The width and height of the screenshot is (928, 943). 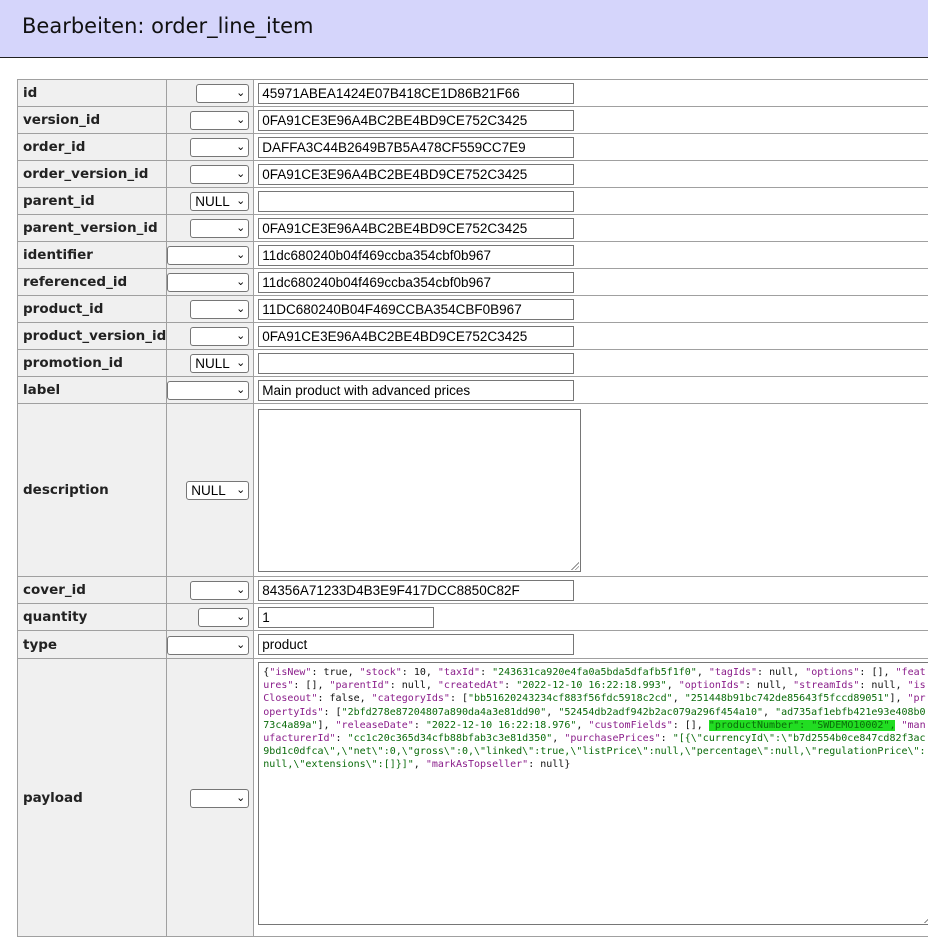 I want to click on field-name: payload, so click(x=93, y=798).